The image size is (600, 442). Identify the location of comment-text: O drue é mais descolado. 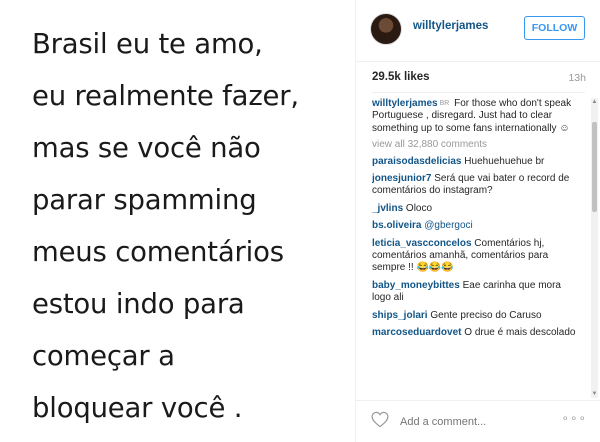
(520, 333).